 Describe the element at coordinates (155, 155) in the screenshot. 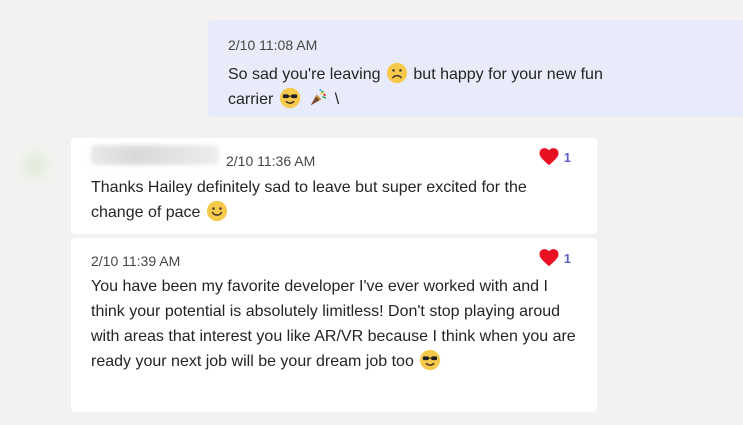

I see `blurred-sender-name` at that location.